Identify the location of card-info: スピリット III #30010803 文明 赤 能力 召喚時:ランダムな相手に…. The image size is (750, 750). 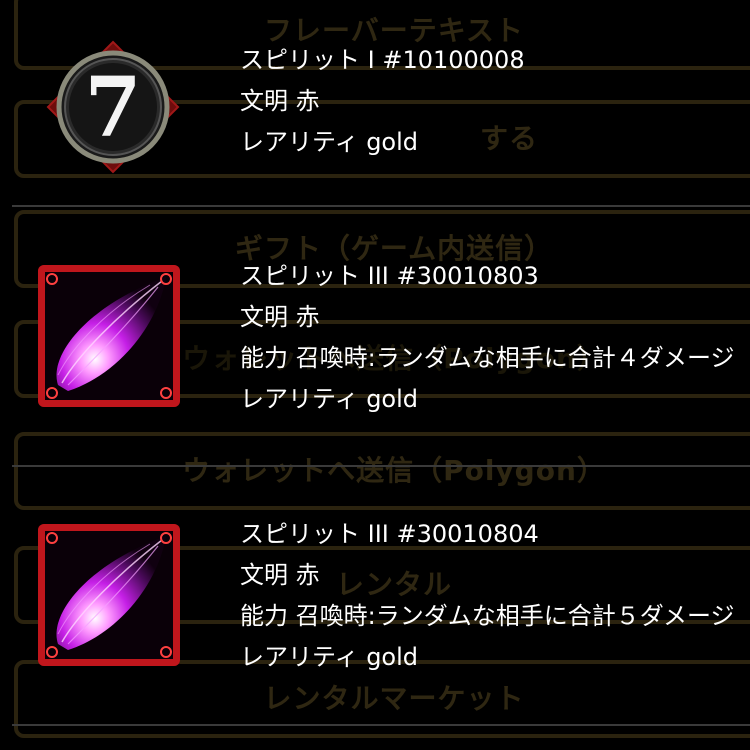
(495, 338).